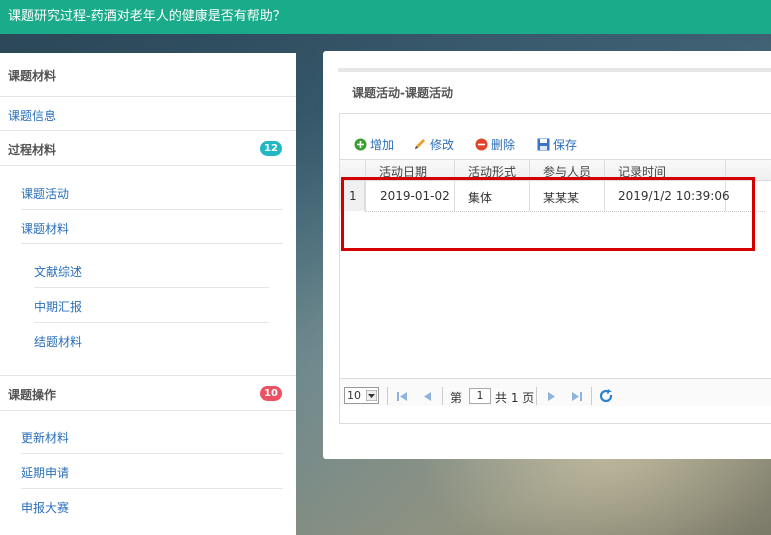 The image size is (771, 535). I want to click on panel-top-line, so click(554, 70).